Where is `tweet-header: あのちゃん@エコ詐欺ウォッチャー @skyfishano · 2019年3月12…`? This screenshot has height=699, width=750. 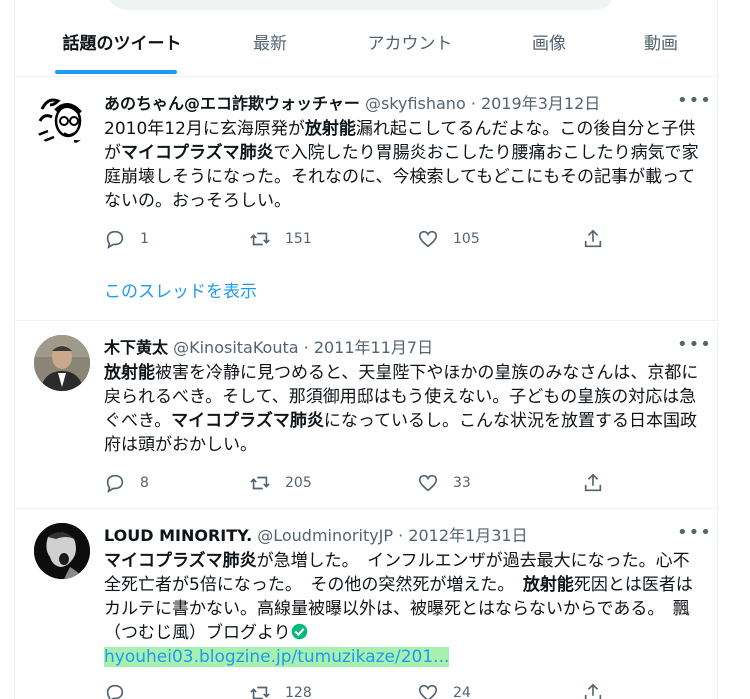 tweet-header: あのちゃん@エコ詐欺ウォッチャー @skyfishano · 2019年3月12… is located at coordinates (407, 104).